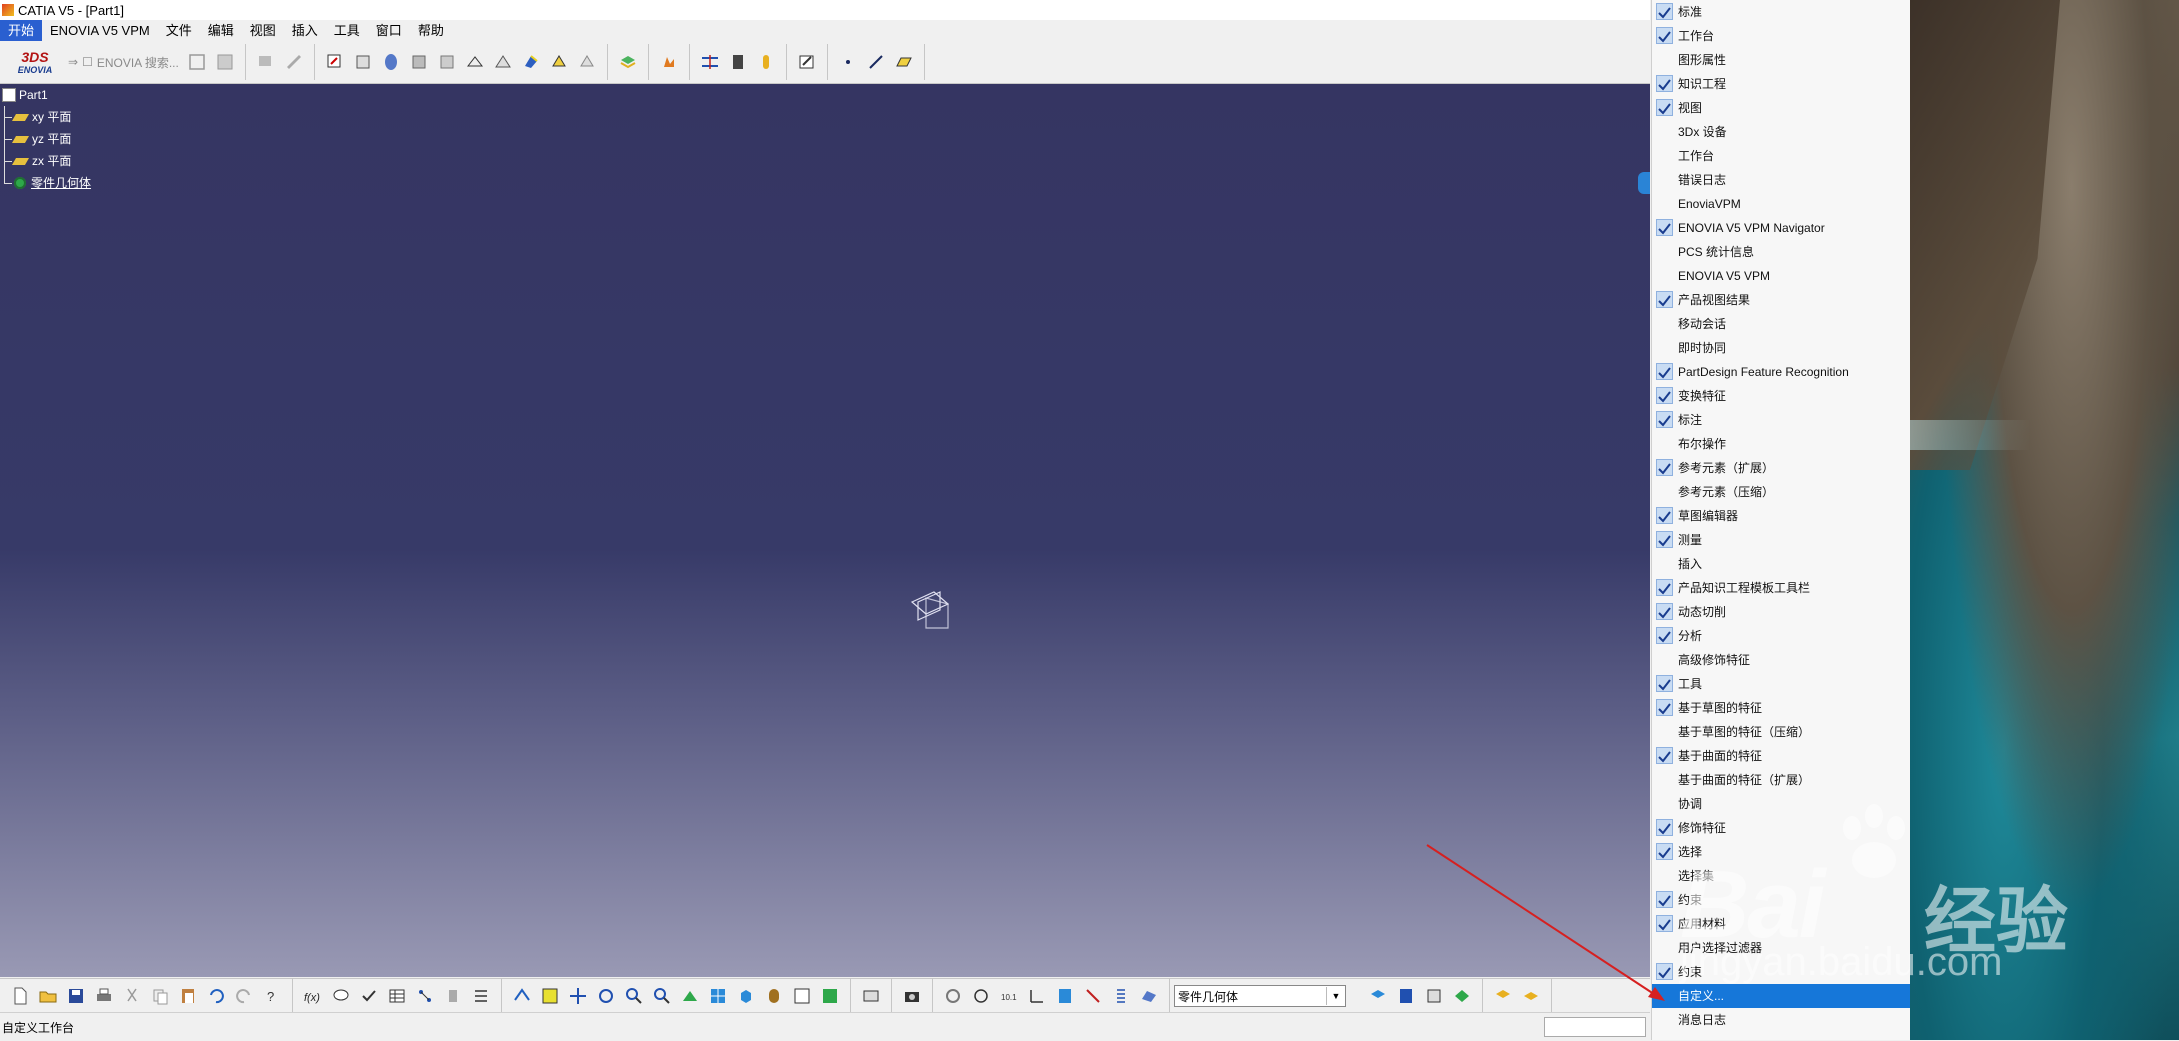 The image size is (2179, 1041). What do you see at coordinates (45, 117) in the screenshot?
I see `tree-node-xy-plane: xy 平面` at bounding box center [45, 117].